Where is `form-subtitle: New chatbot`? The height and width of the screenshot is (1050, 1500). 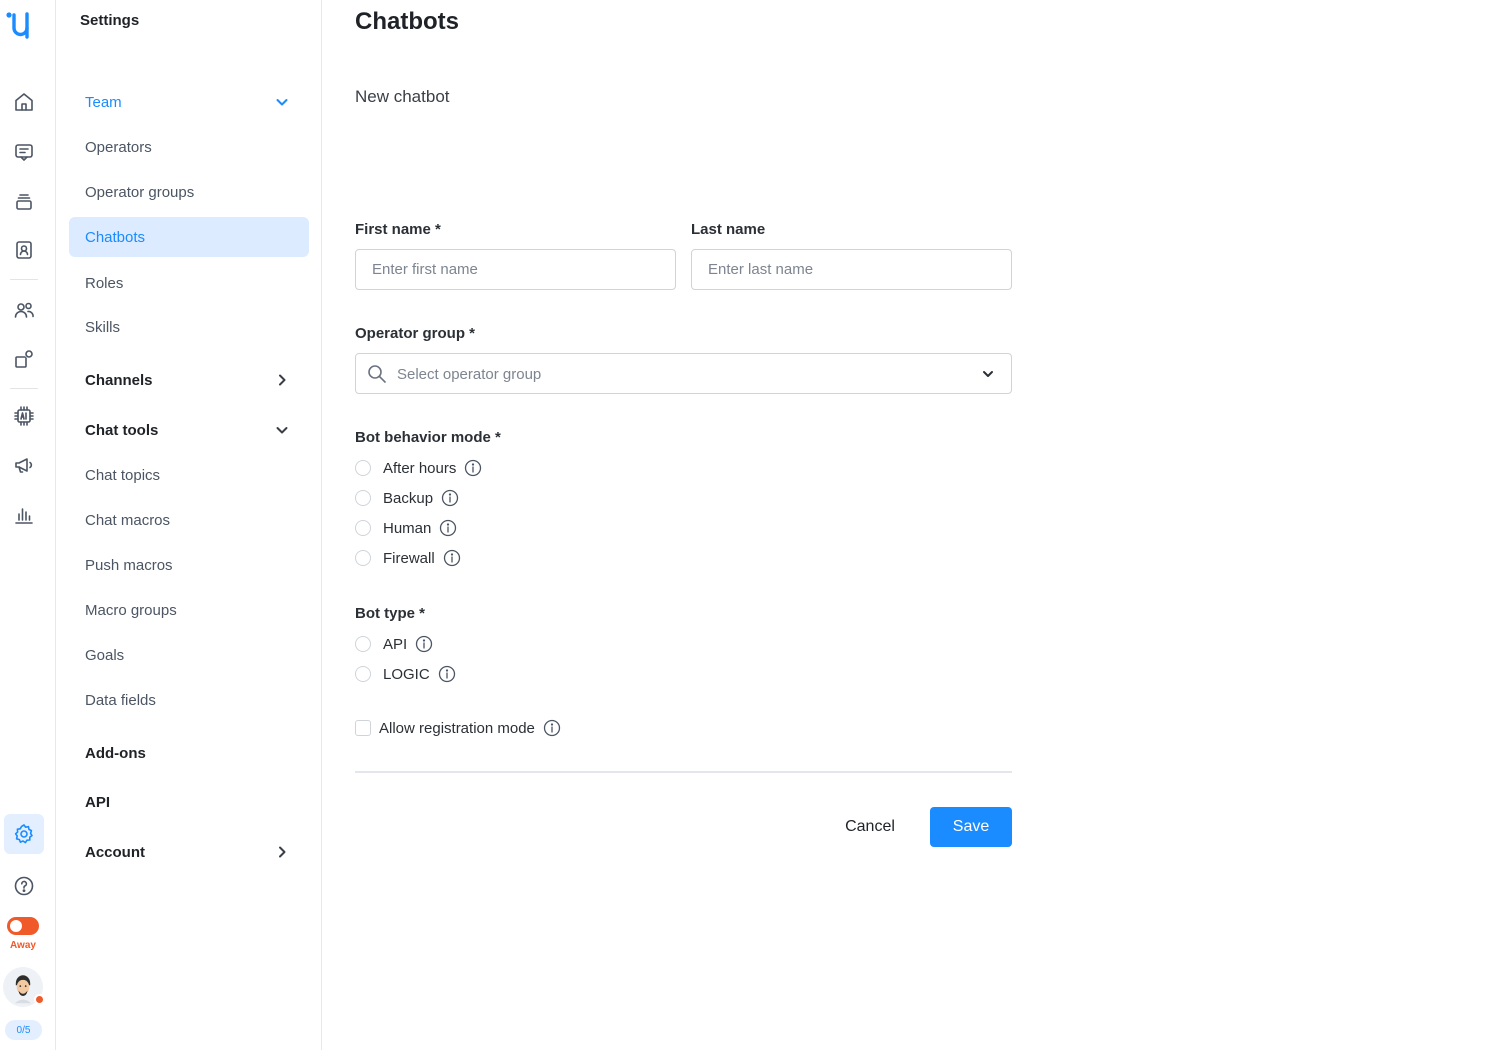 form-subtitle: New chatbot is located at coordinates (402, 96).